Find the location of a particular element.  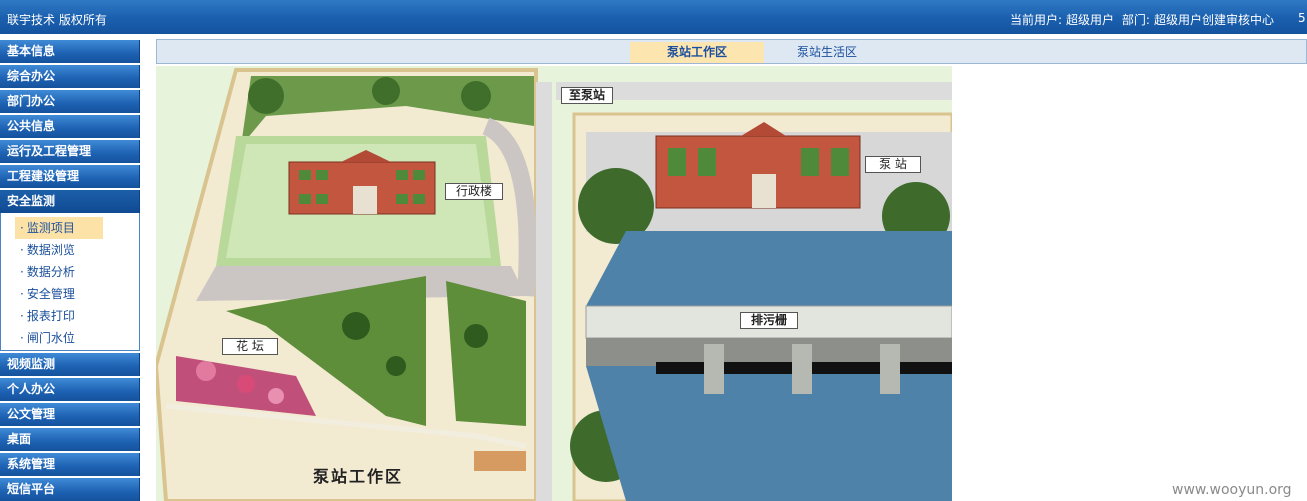

submenu-item-report-print: · 报表打印 is located at coordinates (59, 316).